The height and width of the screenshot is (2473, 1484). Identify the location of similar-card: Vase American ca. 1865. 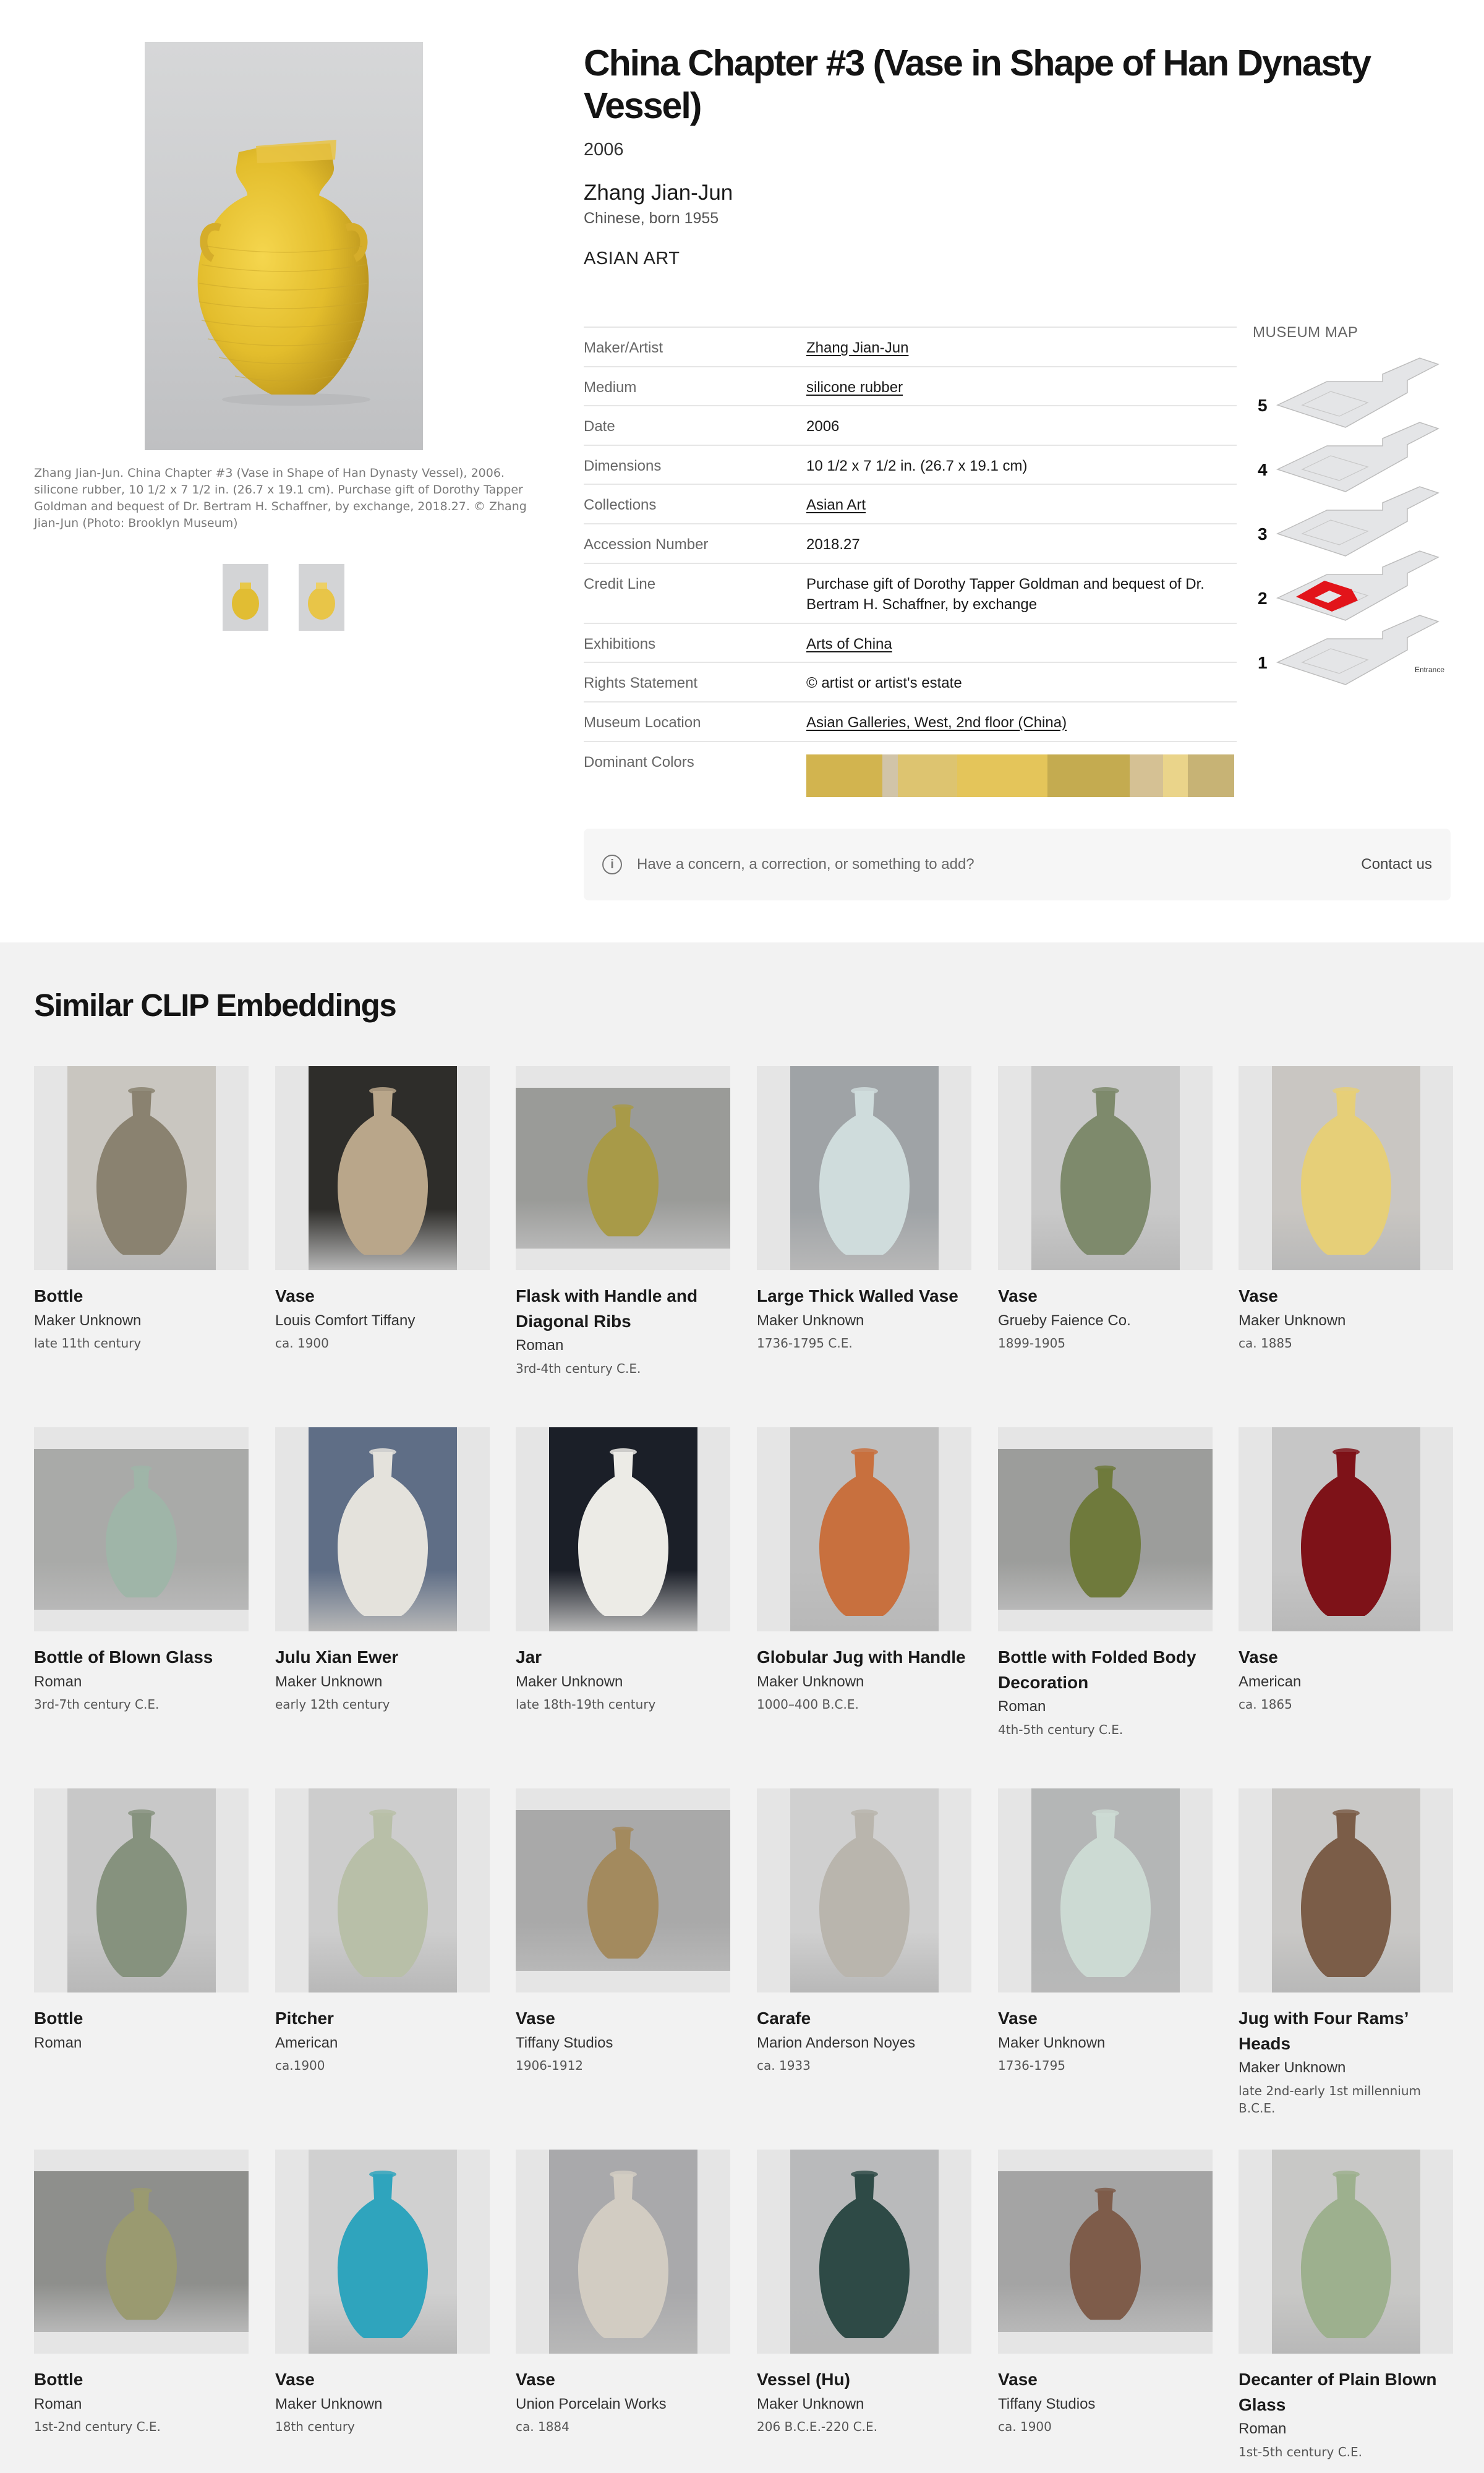
(1346, 1570).